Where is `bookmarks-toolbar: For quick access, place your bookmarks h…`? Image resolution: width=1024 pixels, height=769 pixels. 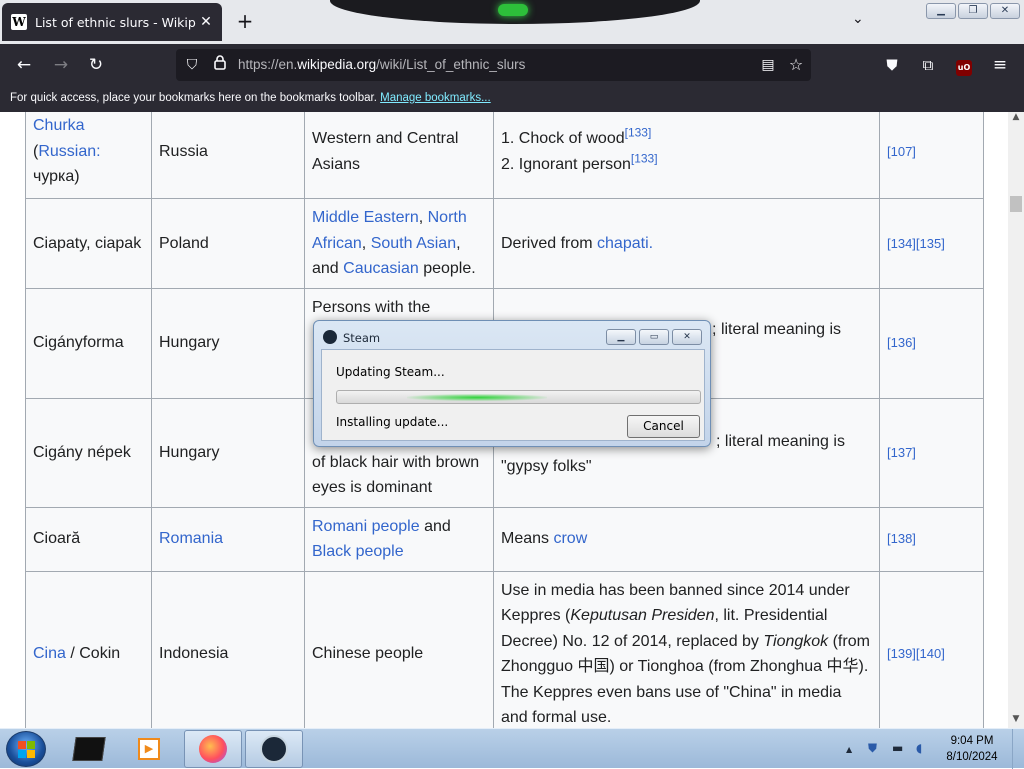 bookmarks-toolbar: For quick access, place your bookmarks h… is located at coordinates (512, 99).